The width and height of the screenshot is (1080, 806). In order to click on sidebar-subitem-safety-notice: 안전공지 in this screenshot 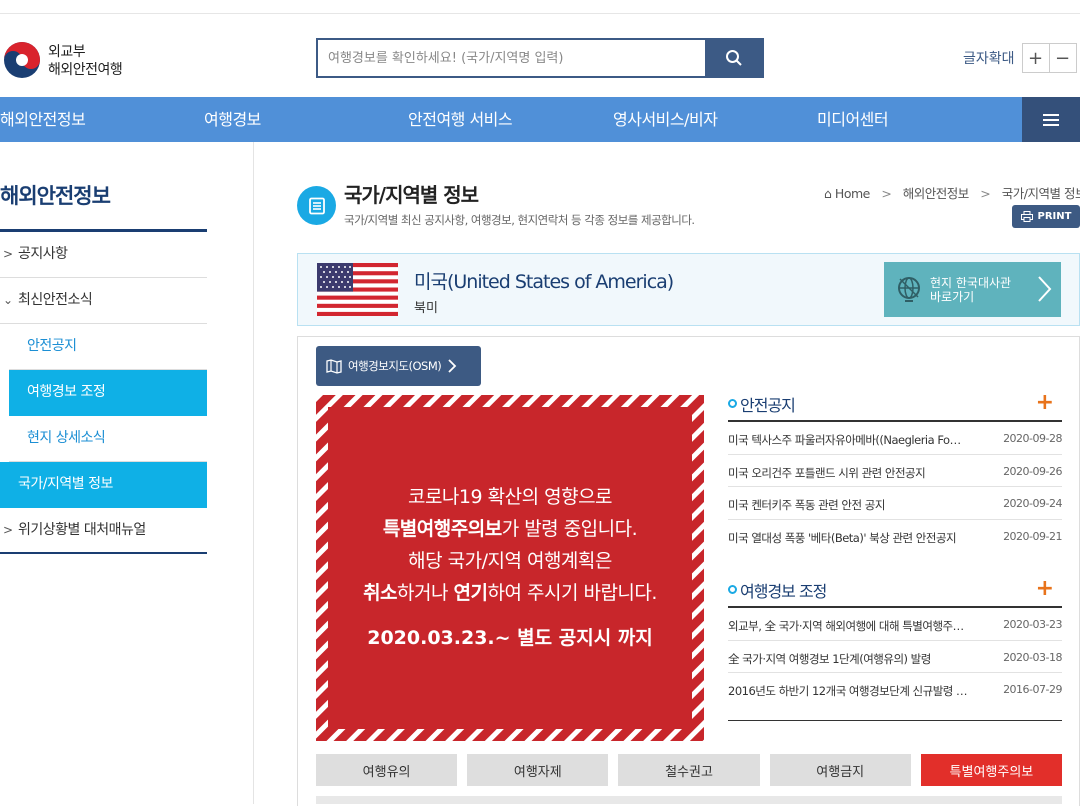, I will do `click(108, 347)`.